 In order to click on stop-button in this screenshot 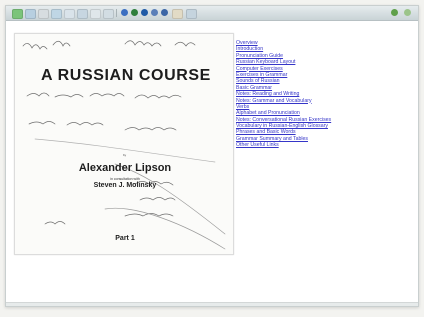, I will do `click(43, 14)`.